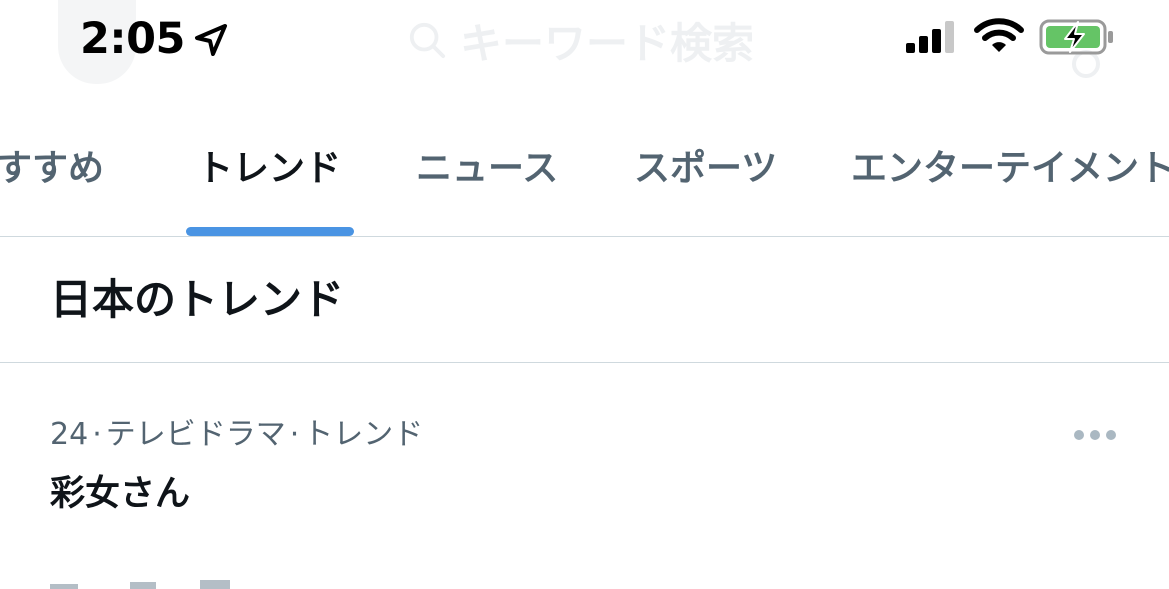 This screenshot has width=1169, height=589. I want to click on wifi-icon, so click(999, 35).